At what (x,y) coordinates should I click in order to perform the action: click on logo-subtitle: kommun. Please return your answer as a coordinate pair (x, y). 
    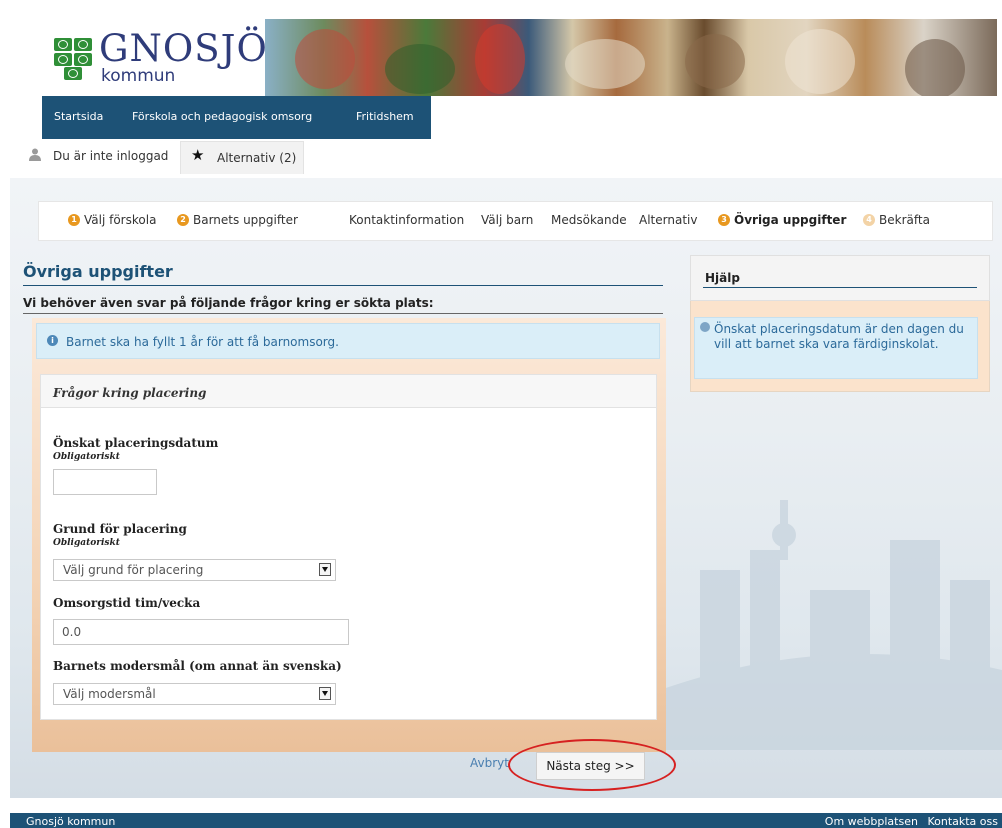
    Looking at the image, I should click on (138, 76).